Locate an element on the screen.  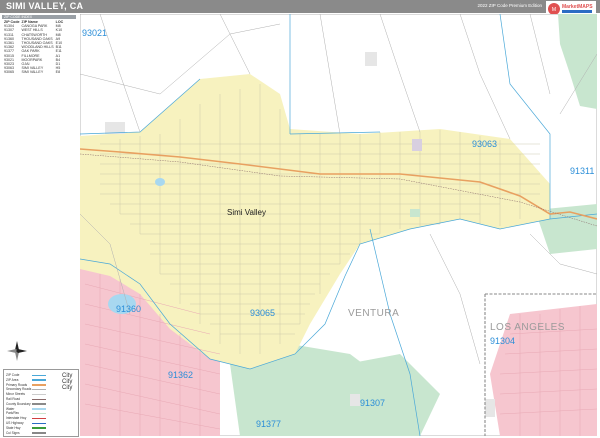
zip-table-cell: SIMI VALLEY is located at coordinates (32, 72).